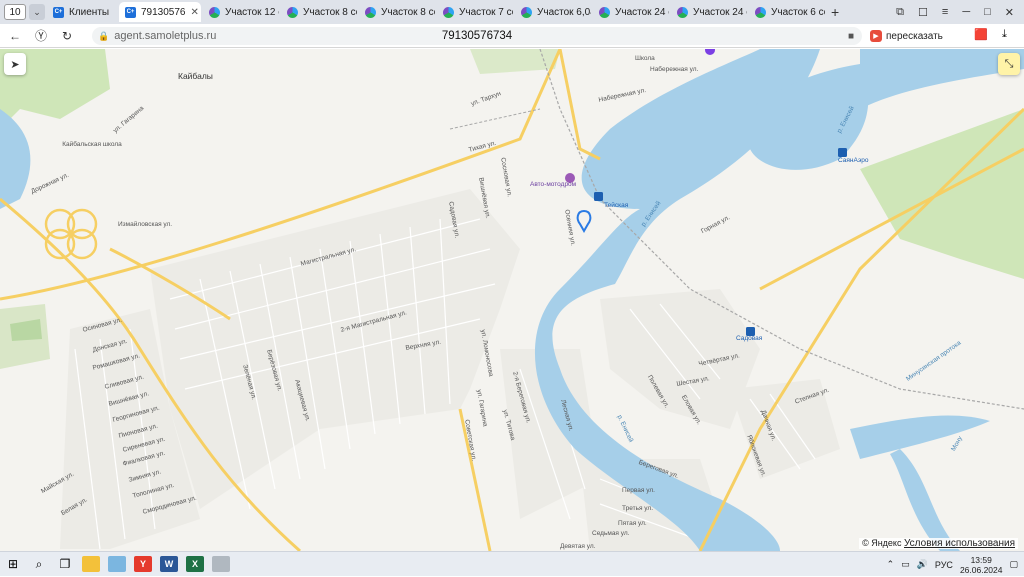  What do you see at coordinates (710, 52) in the screenshot?
I see `poi-icon` at bounding box center [710, 52].